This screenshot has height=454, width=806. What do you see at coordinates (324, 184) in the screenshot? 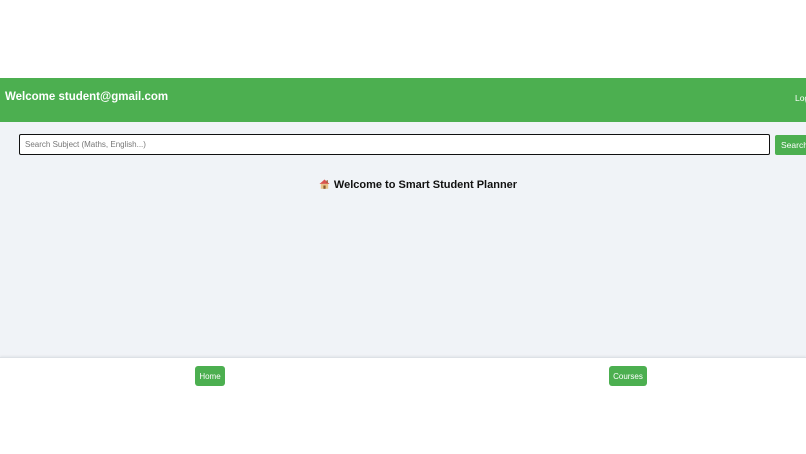
I see `house-icon` at bounding box center [324, 184].